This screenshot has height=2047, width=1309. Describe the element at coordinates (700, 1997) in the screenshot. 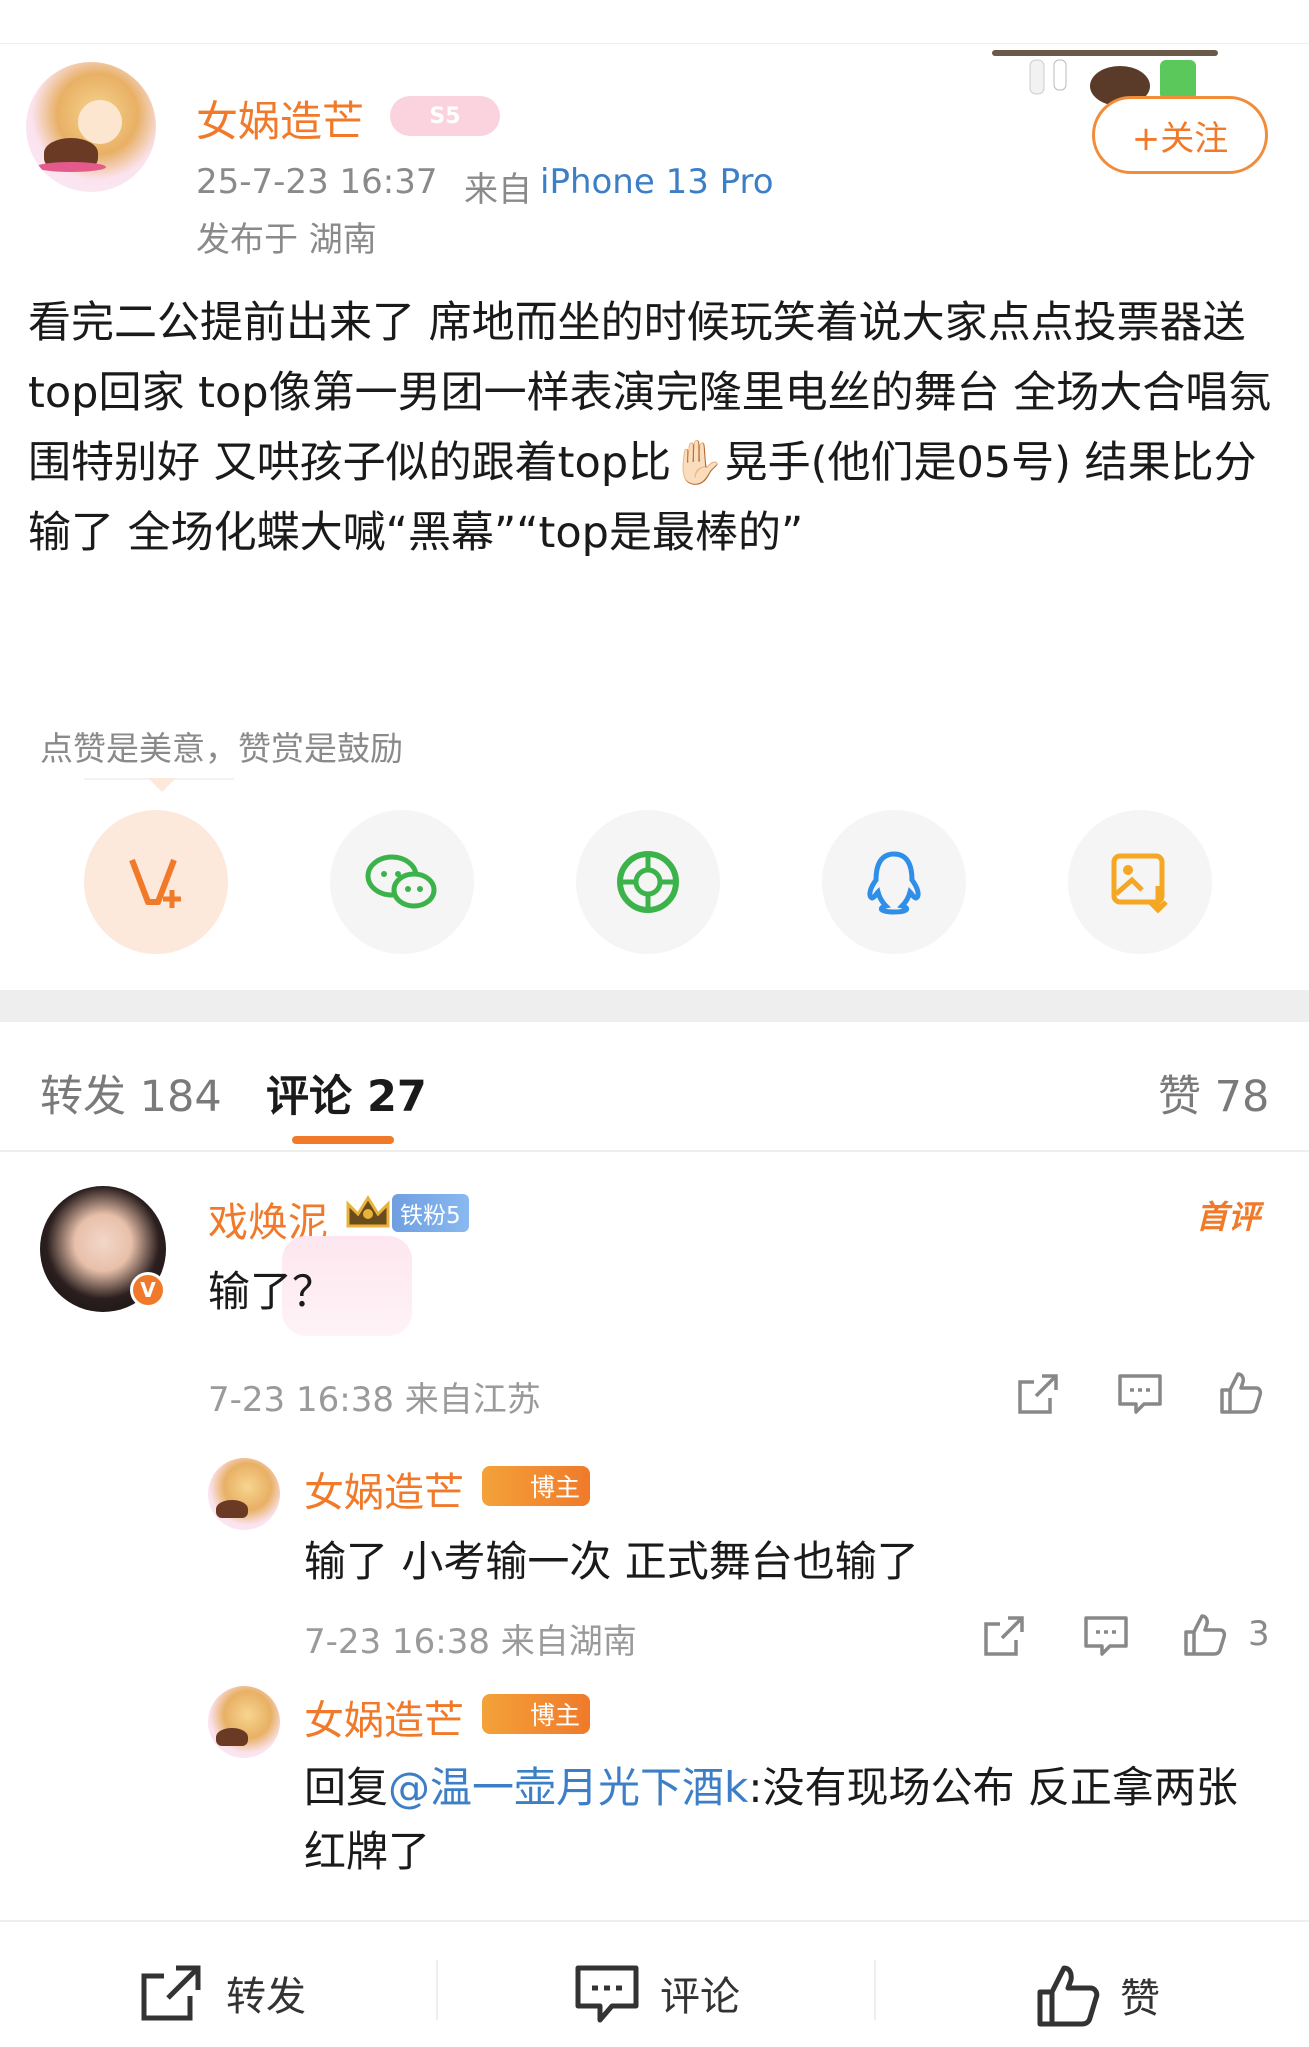

I see `bottom-comment-label: 评论` at that location.